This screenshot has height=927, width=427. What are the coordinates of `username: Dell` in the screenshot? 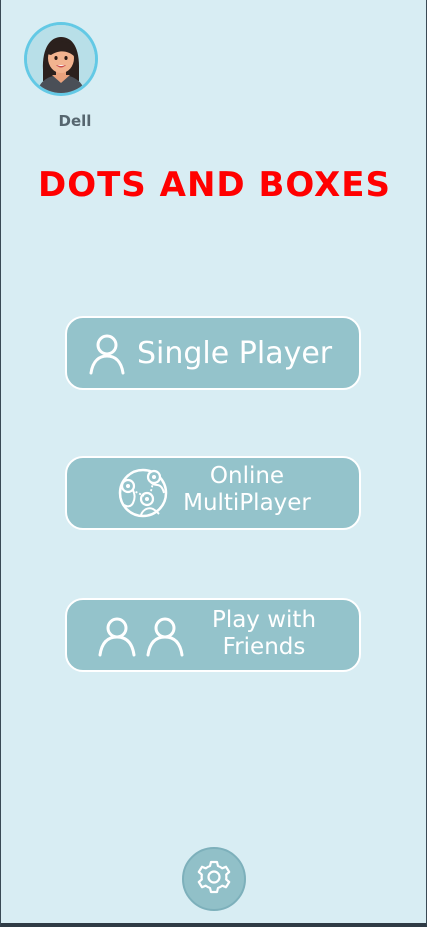 It's located at (75, 121).